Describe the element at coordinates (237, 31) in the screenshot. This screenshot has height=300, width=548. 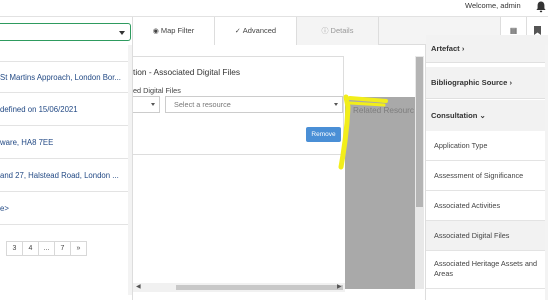
I see `check-circle-icon: ✓` at that location.